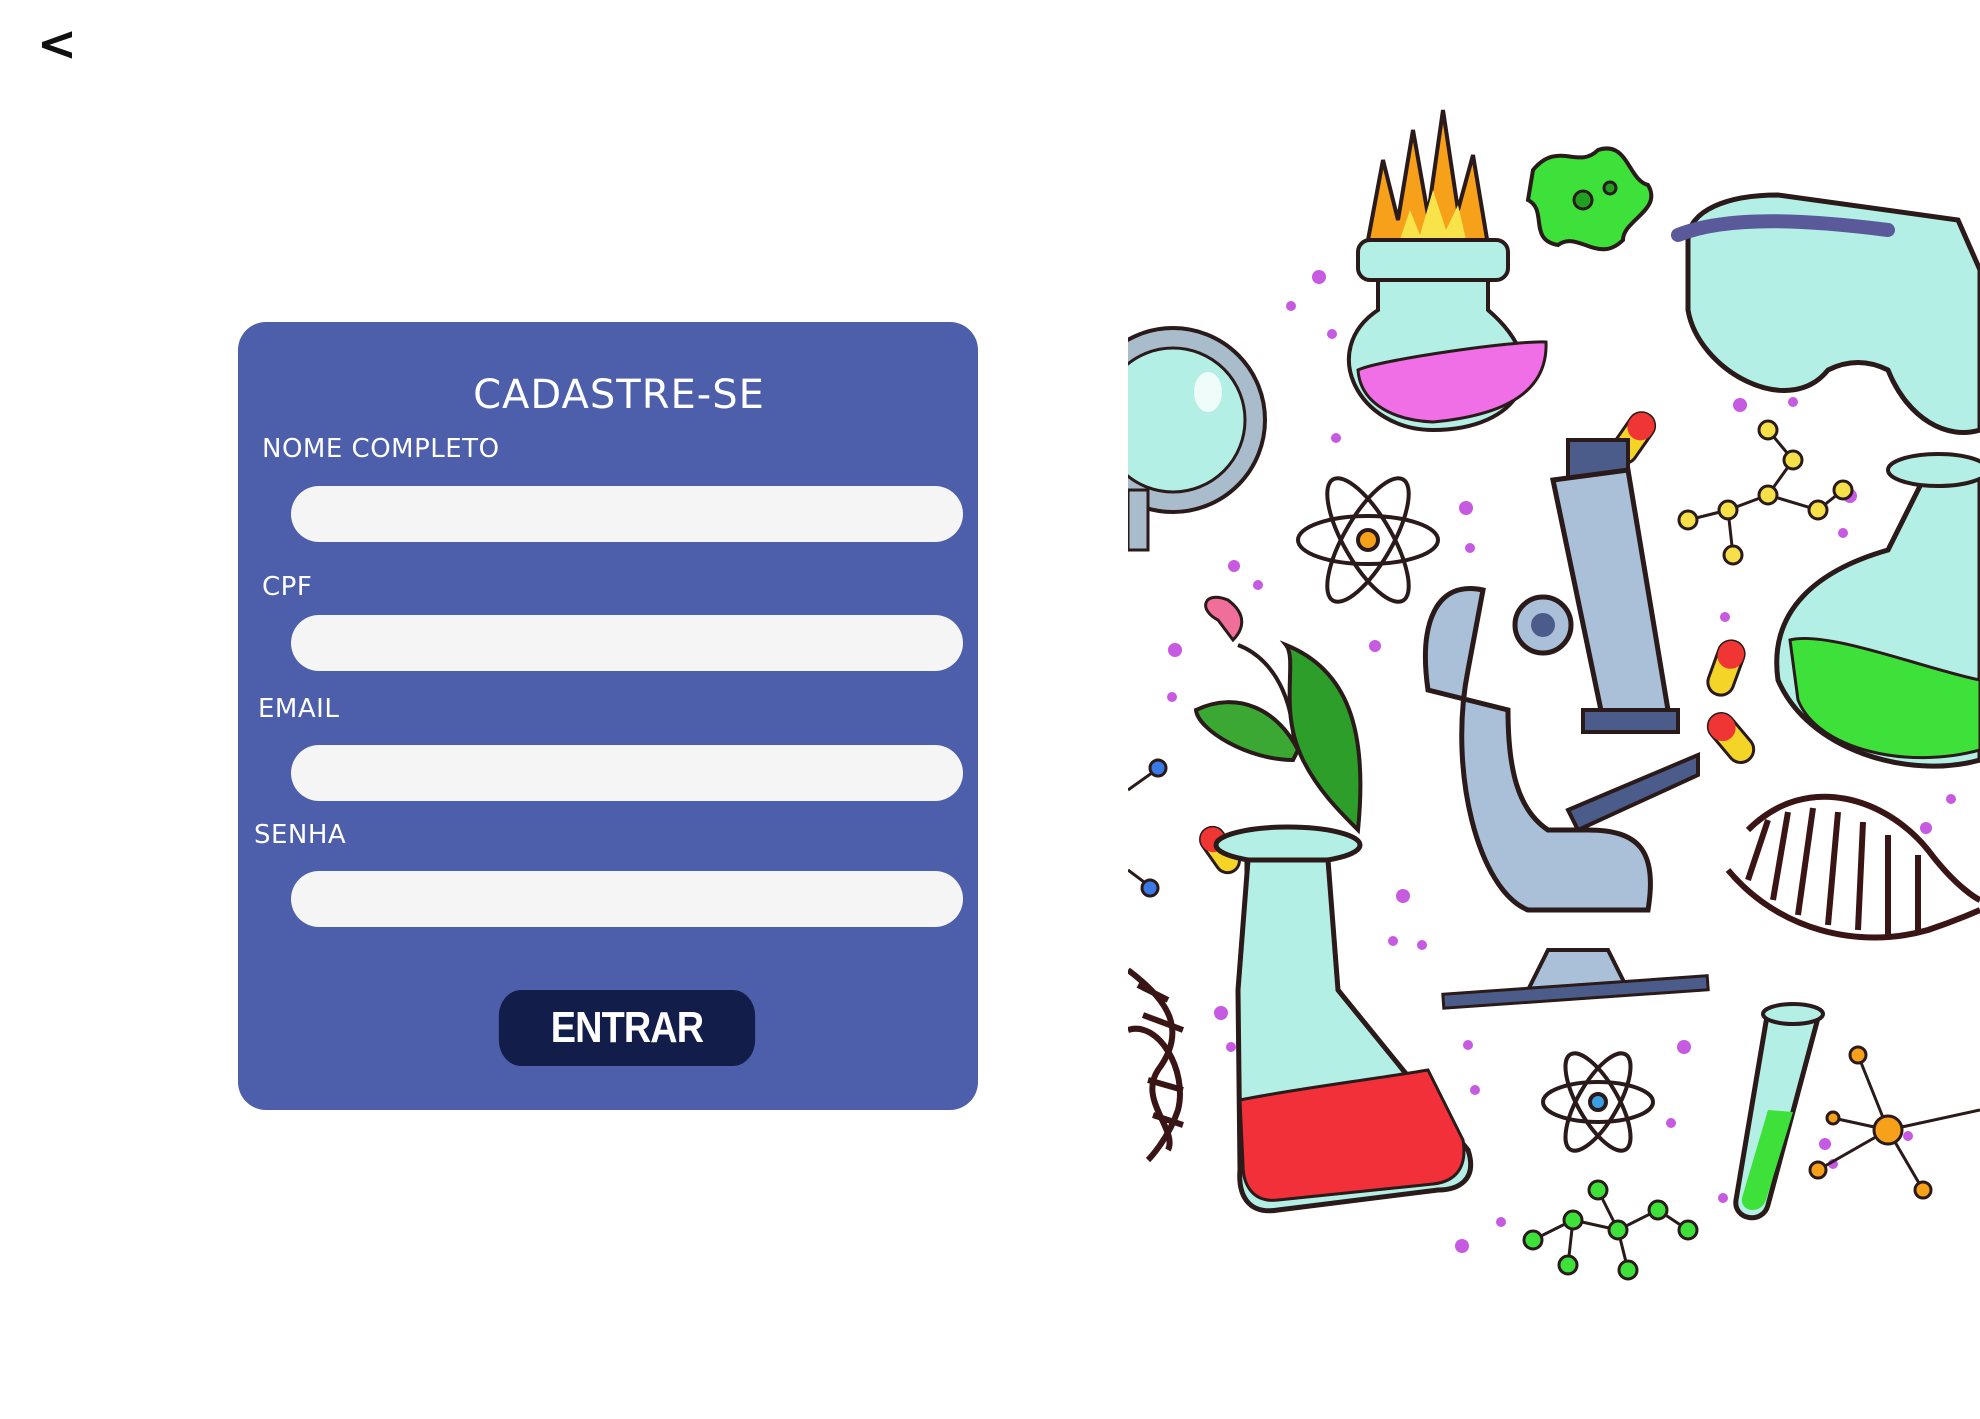 Image resolution: width=1980 pixels, height=1419 pixels. What do you see at coordinates (1877, 610) in the screenshot?
I see `round-flask-icon` at bounding box center [1877, 610].